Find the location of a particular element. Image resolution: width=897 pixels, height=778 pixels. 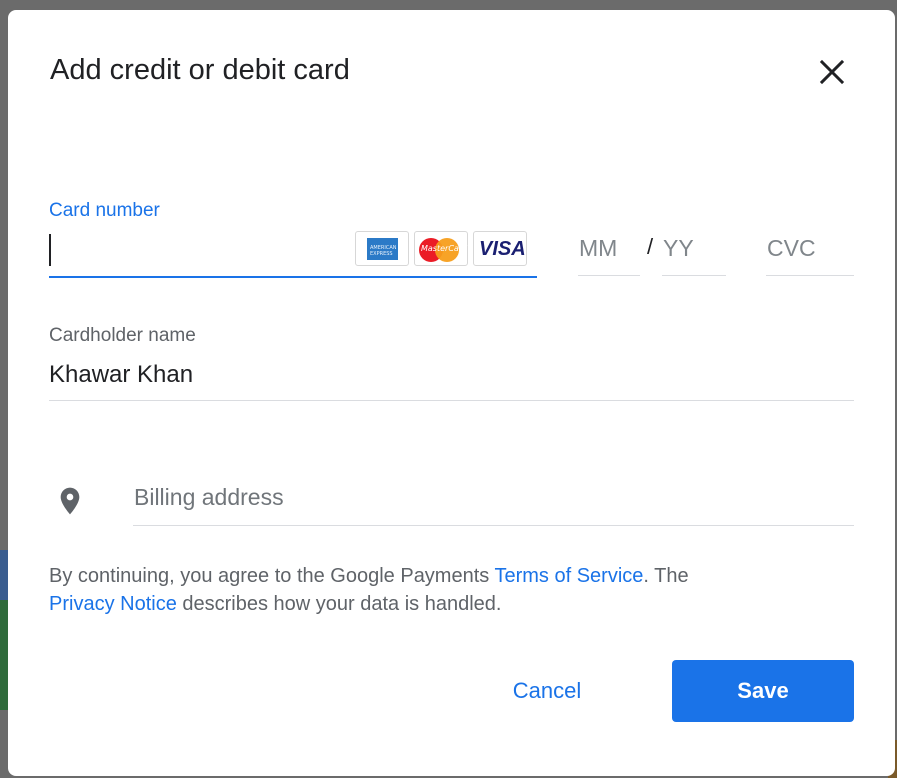

cvc-placeholder: CVC is located at coordinates (791, 248).